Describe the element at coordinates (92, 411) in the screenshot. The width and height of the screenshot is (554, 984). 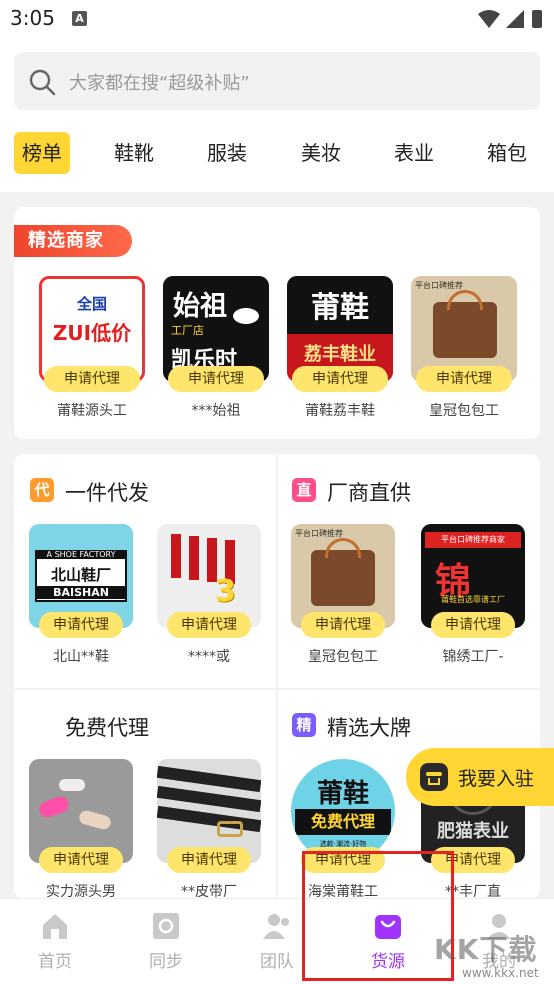
I see `merchant-name: 莆鞋源头工` at that location.